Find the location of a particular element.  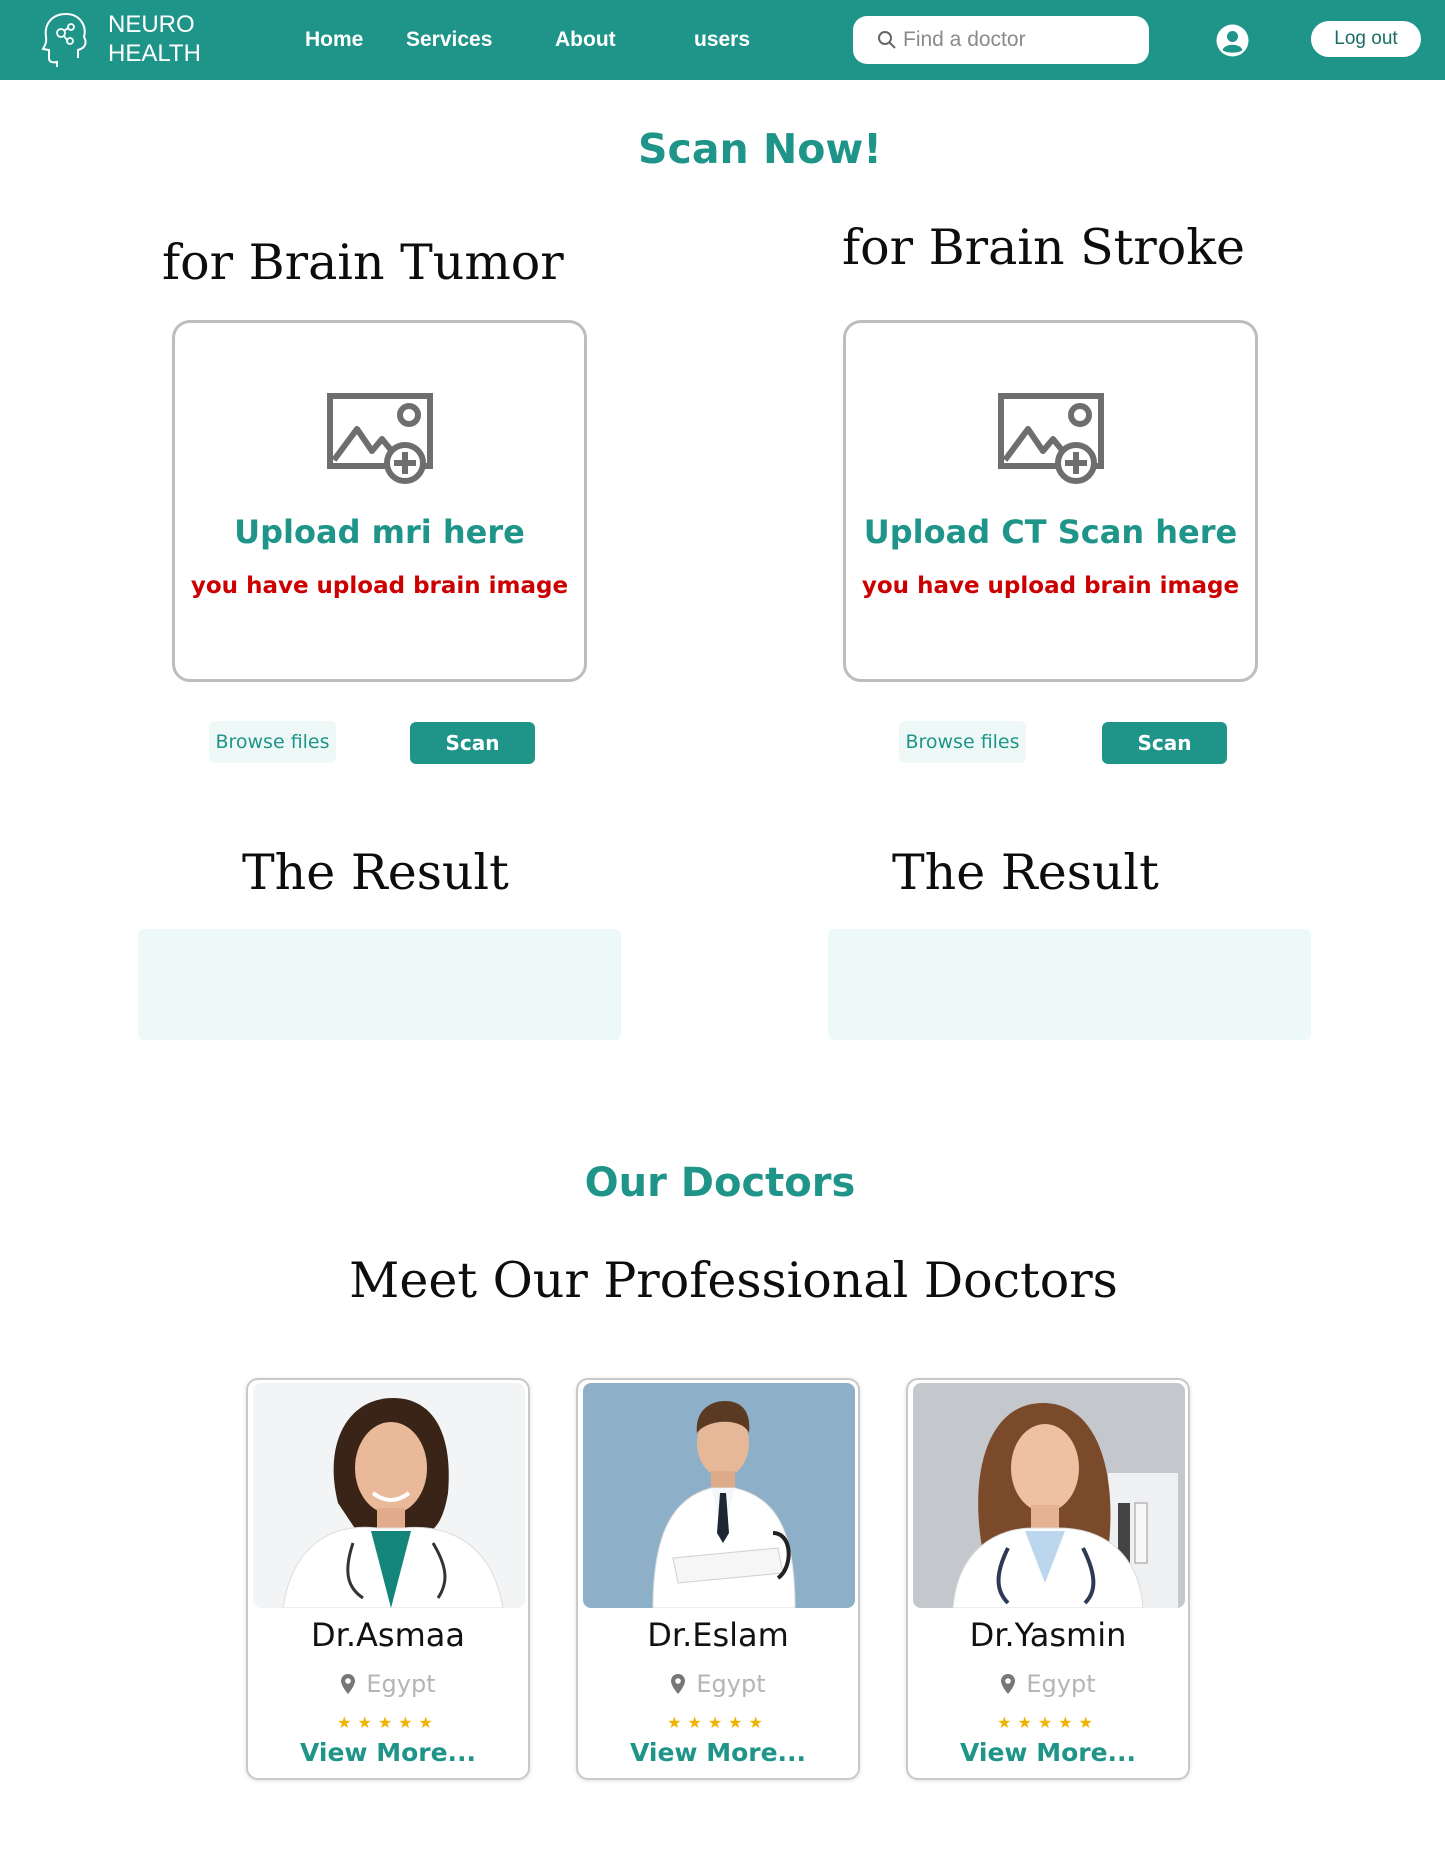

stroke-result-box is located at coordinates (1069, 984).